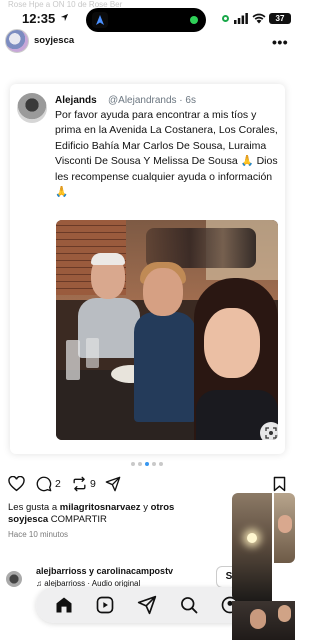 The image size is (320, 640). Describe the element at coordinates (38, 534) in the screenshot. I see `post-time-ago: Hace 10 minutos` at that location.